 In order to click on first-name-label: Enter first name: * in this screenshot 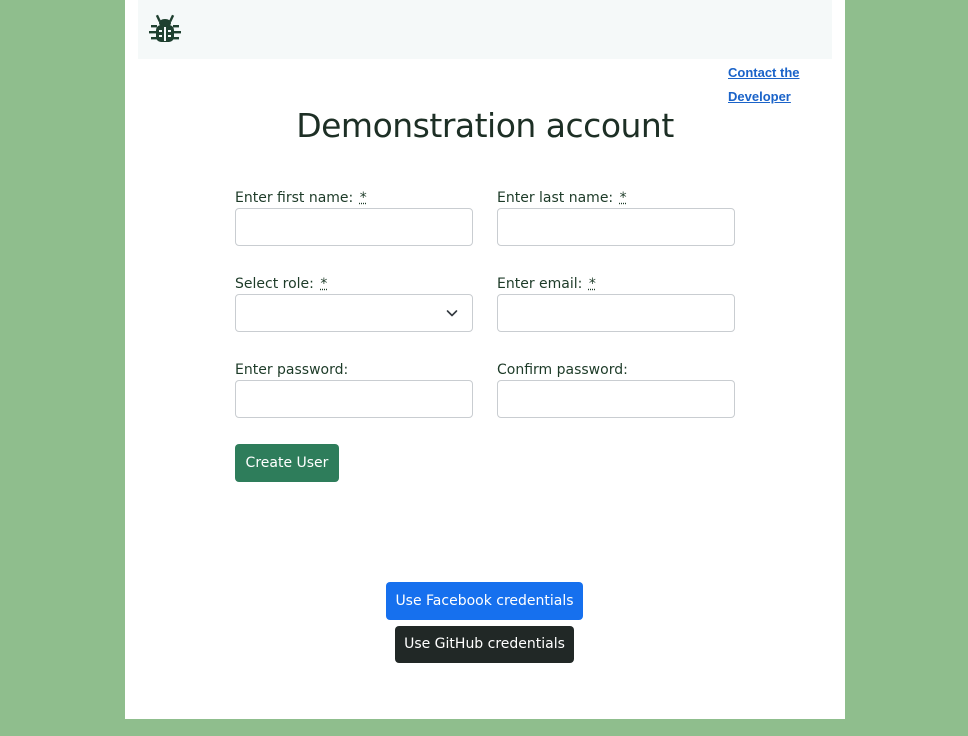, I will do `click(301, 198)`.